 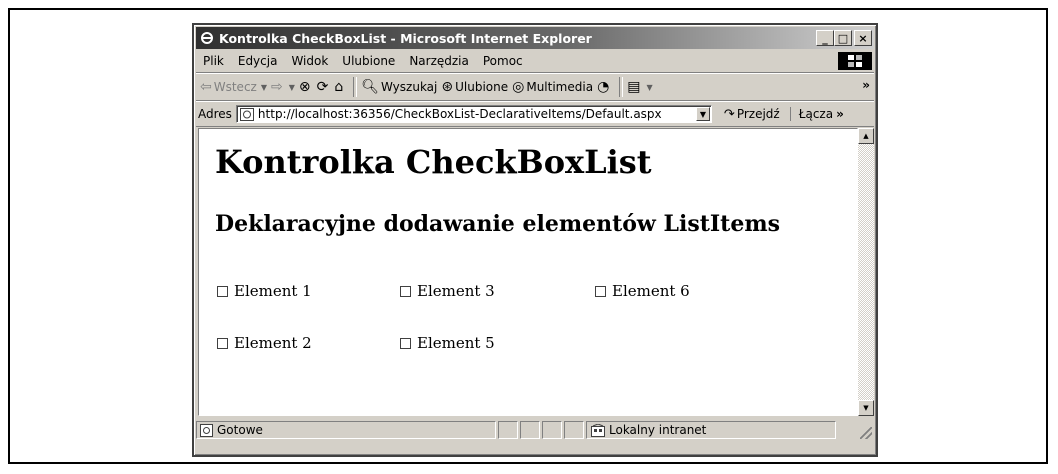 I want to click on status-zone-pane: Lokalny intranet, so click(x=711, y=430).